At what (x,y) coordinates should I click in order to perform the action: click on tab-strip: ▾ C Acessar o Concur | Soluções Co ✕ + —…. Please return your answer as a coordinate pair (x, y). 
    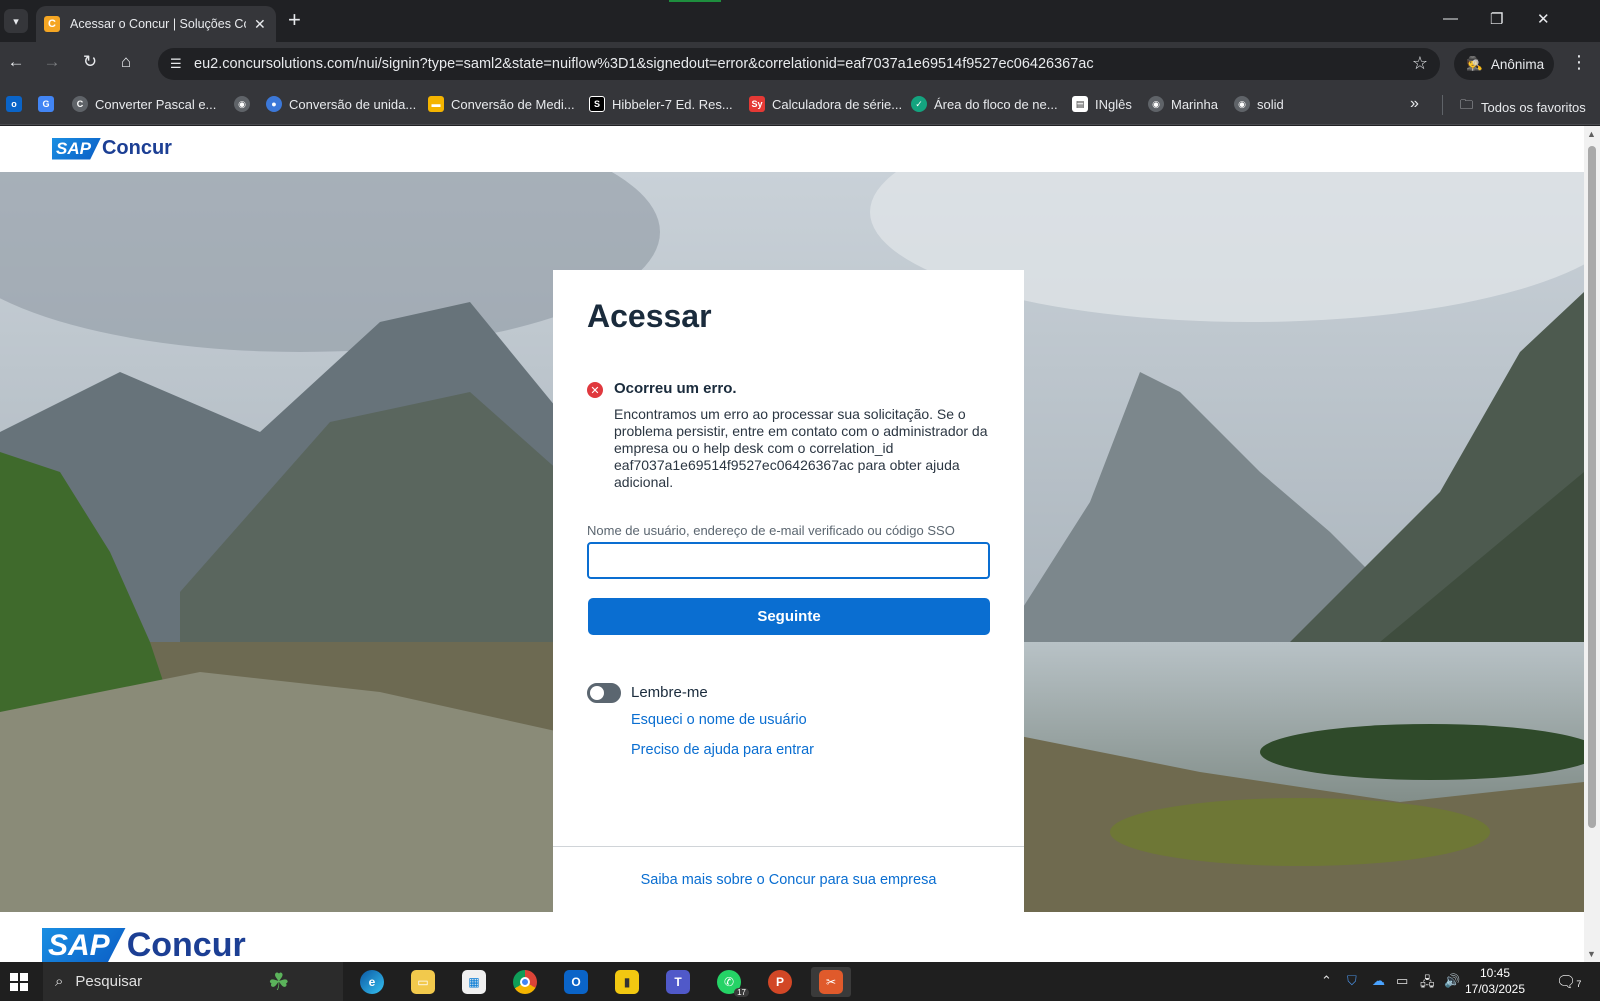
    Looking at the image, I should click on (800, 21).